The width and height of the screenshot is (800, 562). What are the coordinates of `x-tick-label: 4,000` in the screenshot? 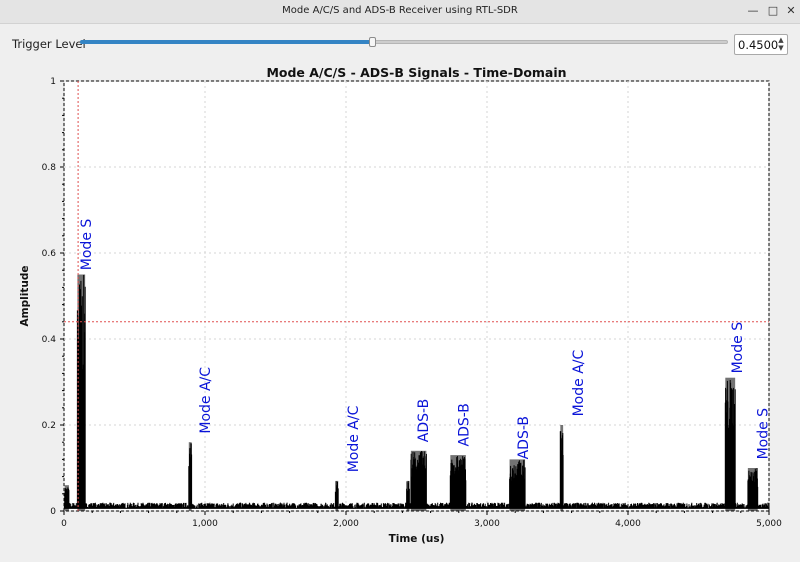 It's located at (628, 524).